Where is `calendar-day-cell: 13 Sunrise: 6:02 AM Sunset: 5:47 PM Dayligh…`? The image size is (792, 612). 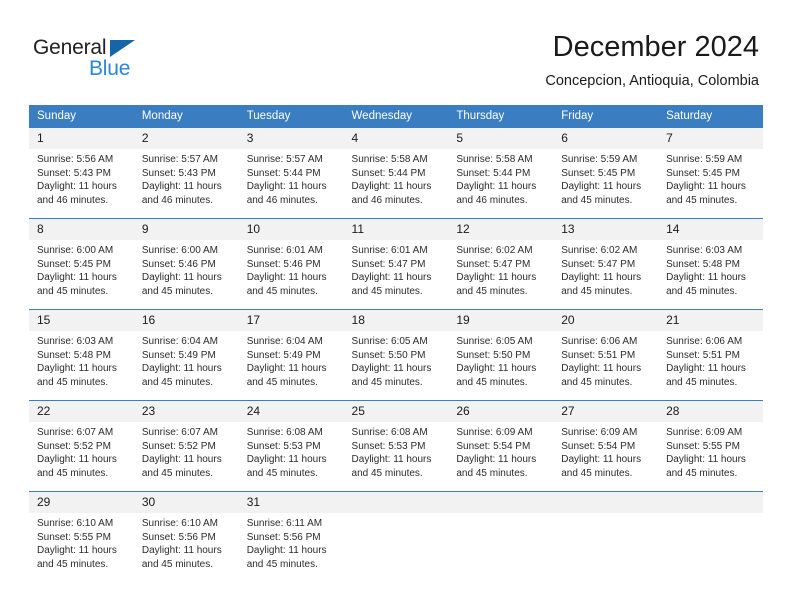
calendar-day-cell: 13 Sunrise: 6:02 AM Sunset: 5:47 PM Dayligh… is located at coordinates (606, 264).